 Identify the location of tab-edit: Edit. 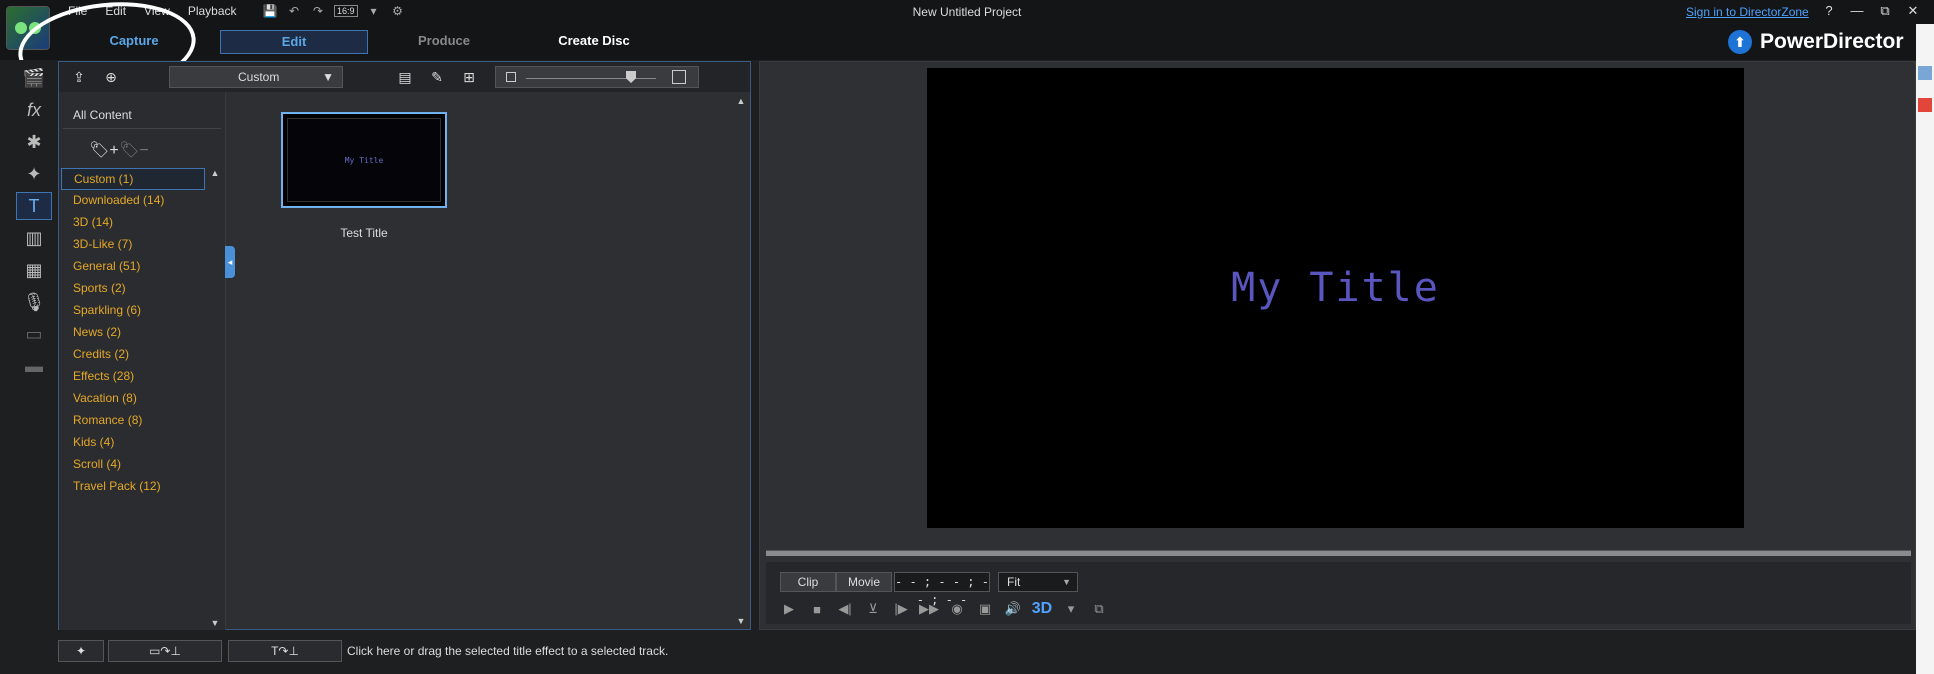
(294, 42).